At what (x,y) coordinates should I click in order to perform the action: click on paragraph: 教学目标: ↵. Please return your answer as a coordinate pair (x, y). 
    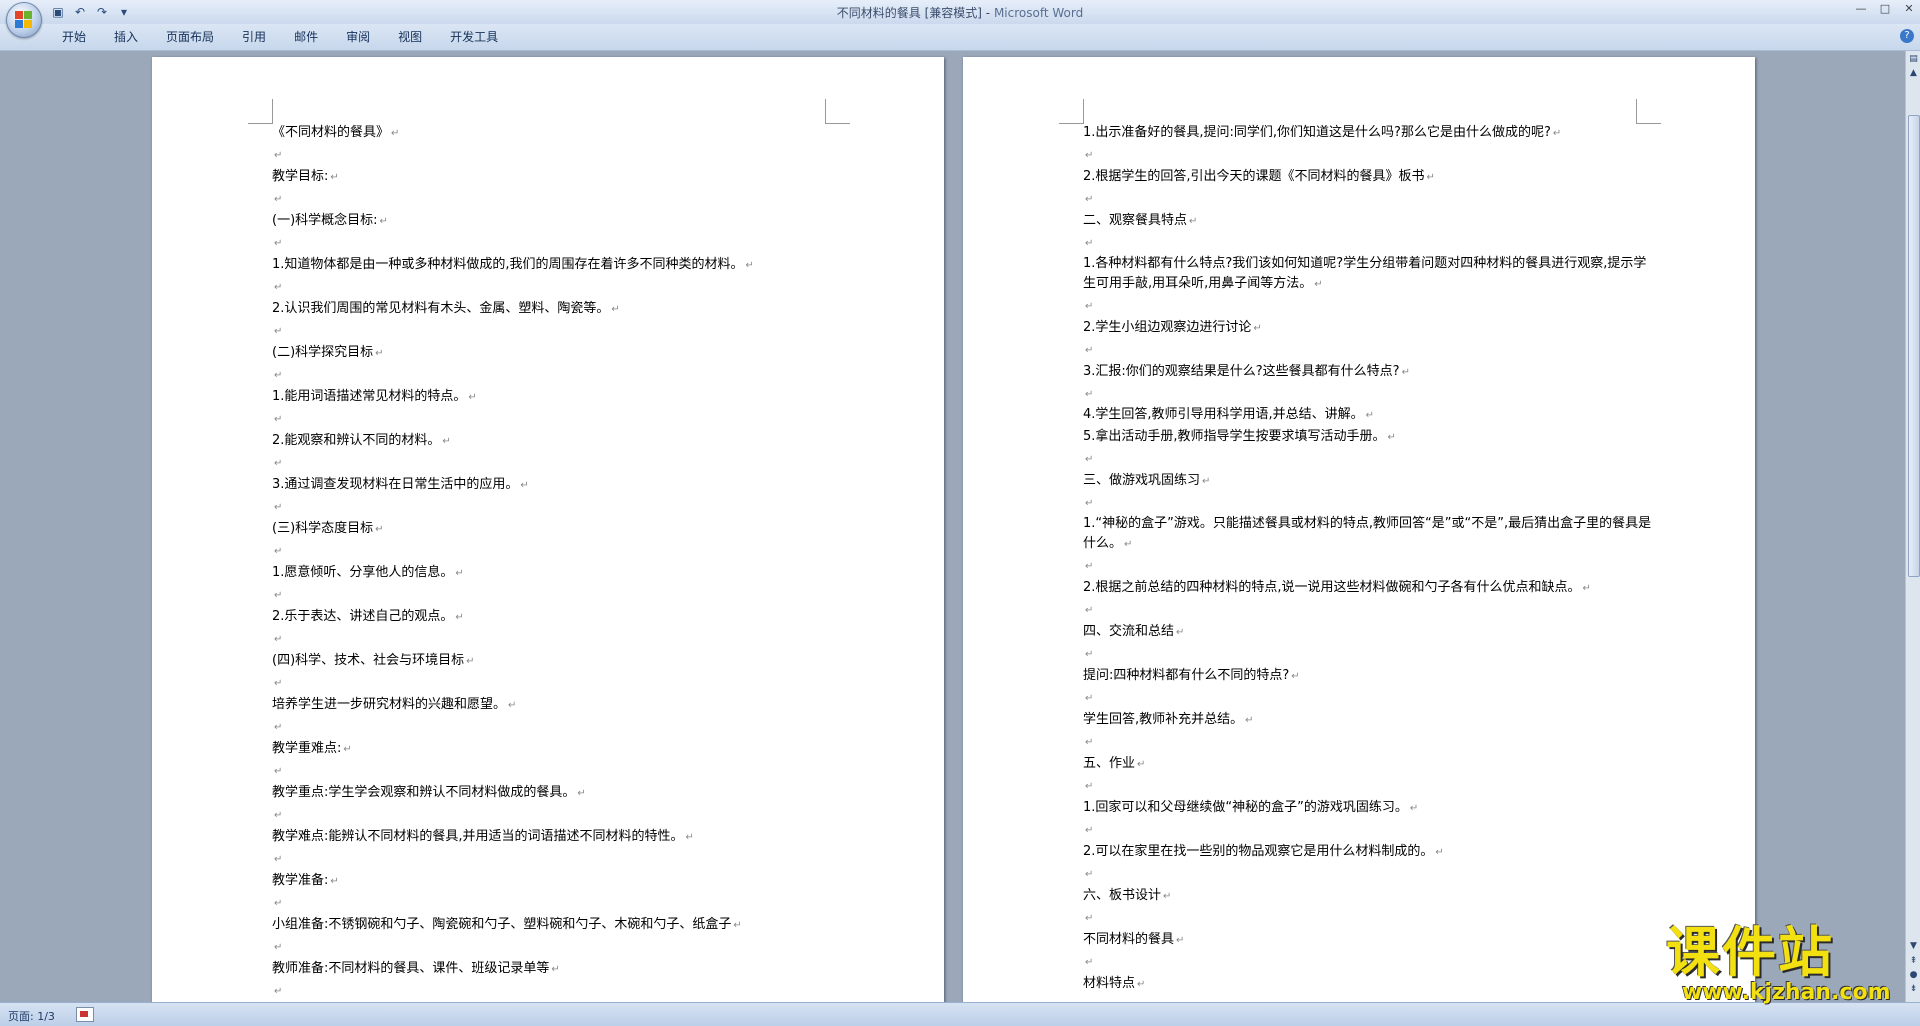
    Looking at the image, I should click on (557, 177).